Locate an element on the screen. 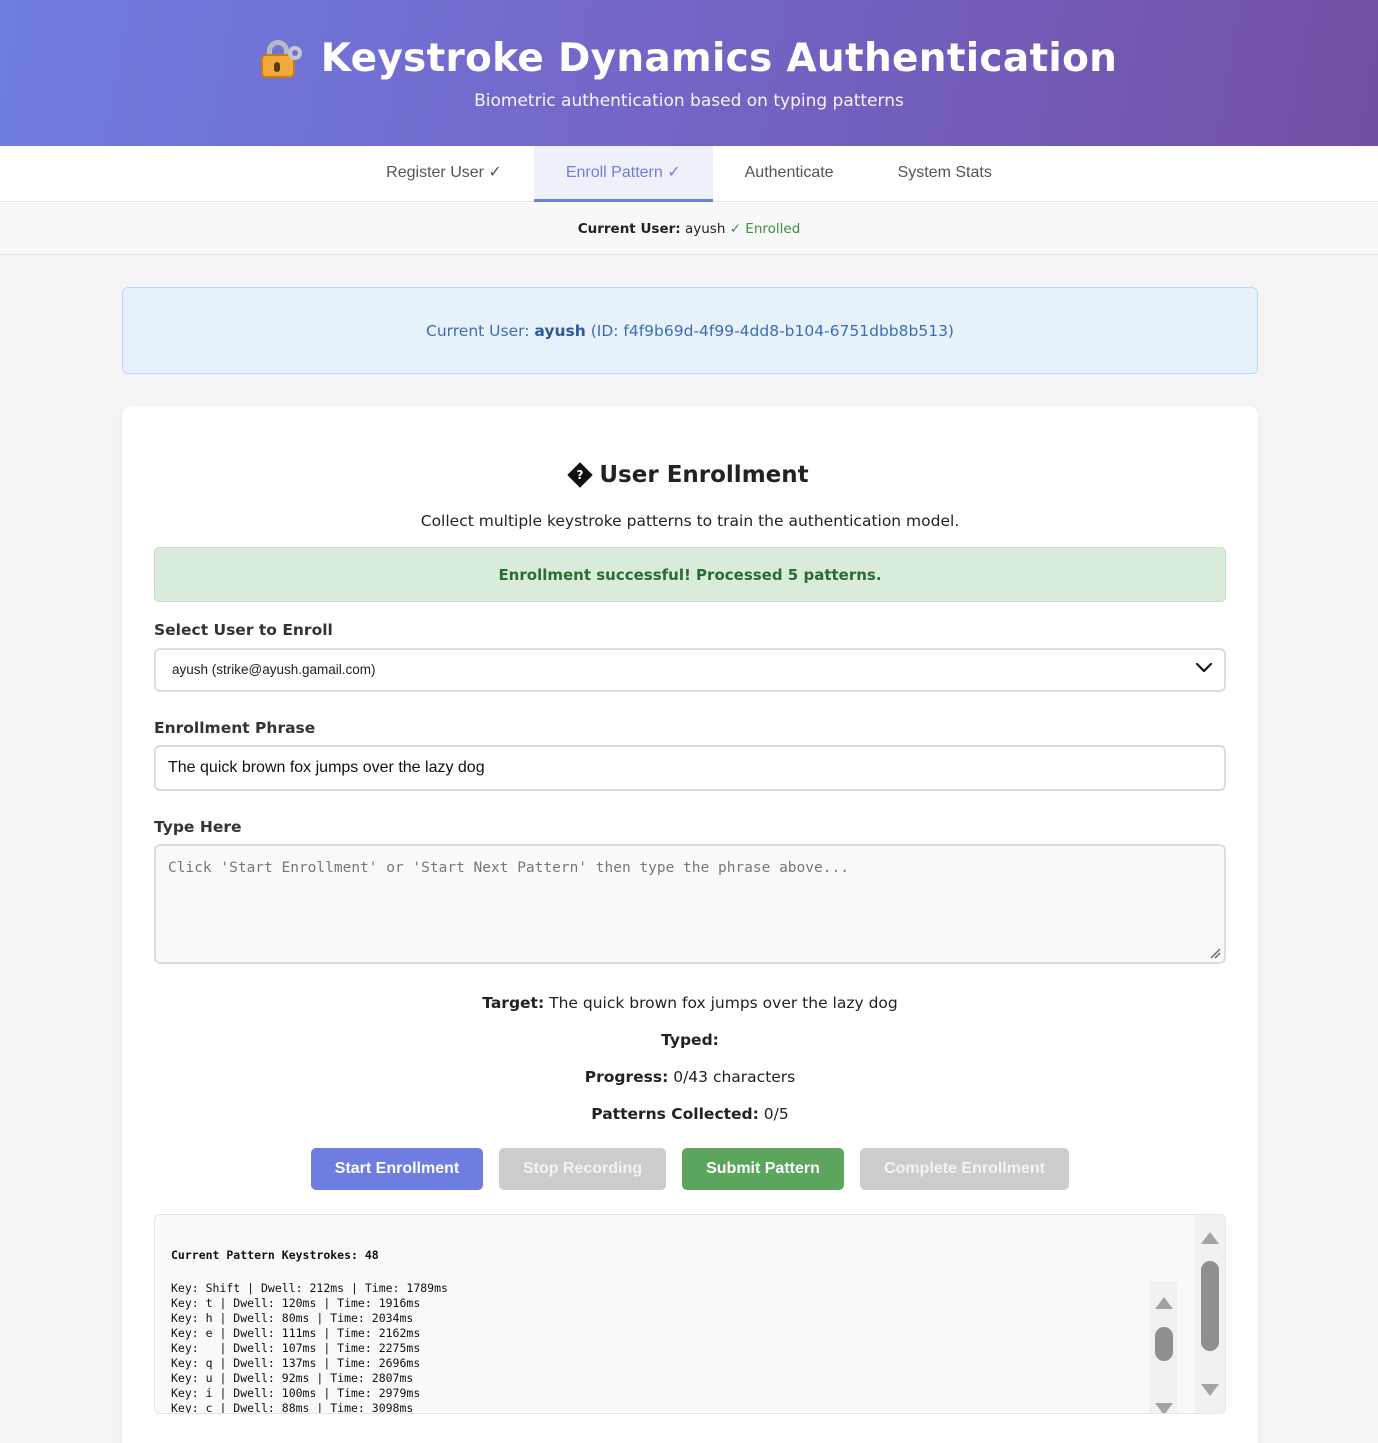 This screenshot has width=1378, height=1443. patterns-label: Patterns Collected: is located at coordinates (675, 1114).